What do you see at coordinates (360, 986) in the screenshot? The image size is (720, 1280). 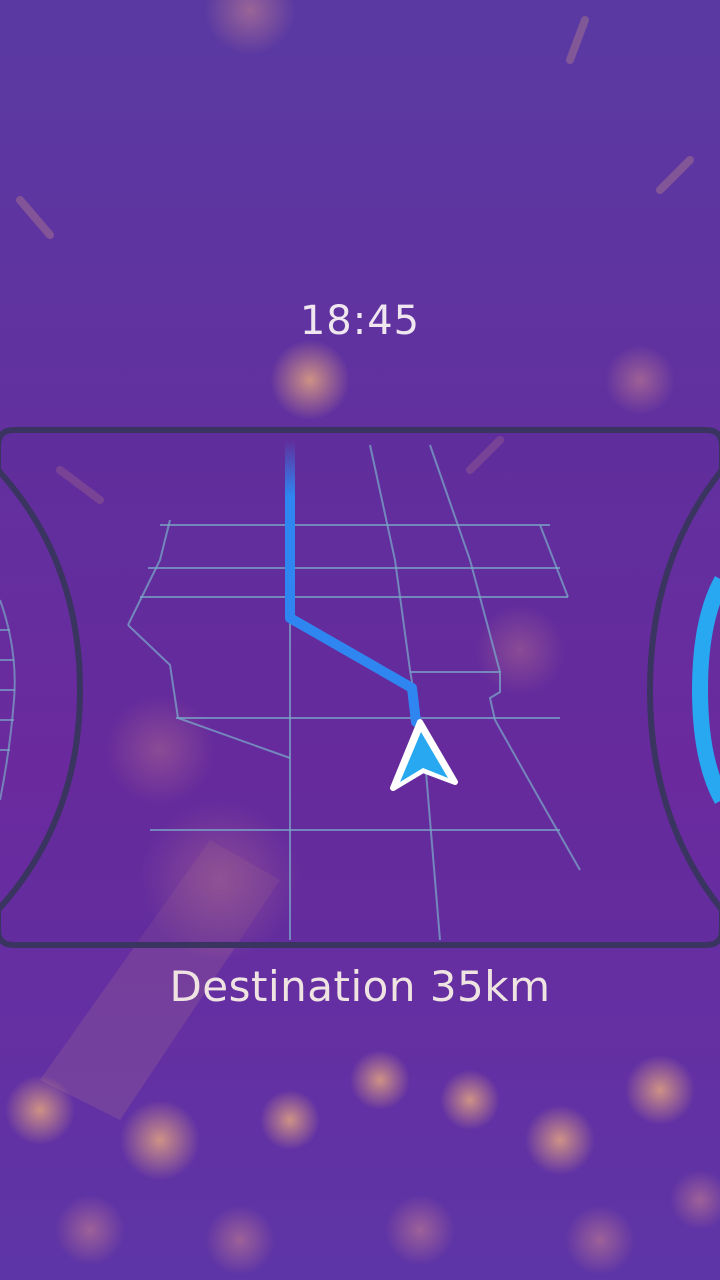 I see `destination-distance: Destination 35km` at bounding box center [360, 986].